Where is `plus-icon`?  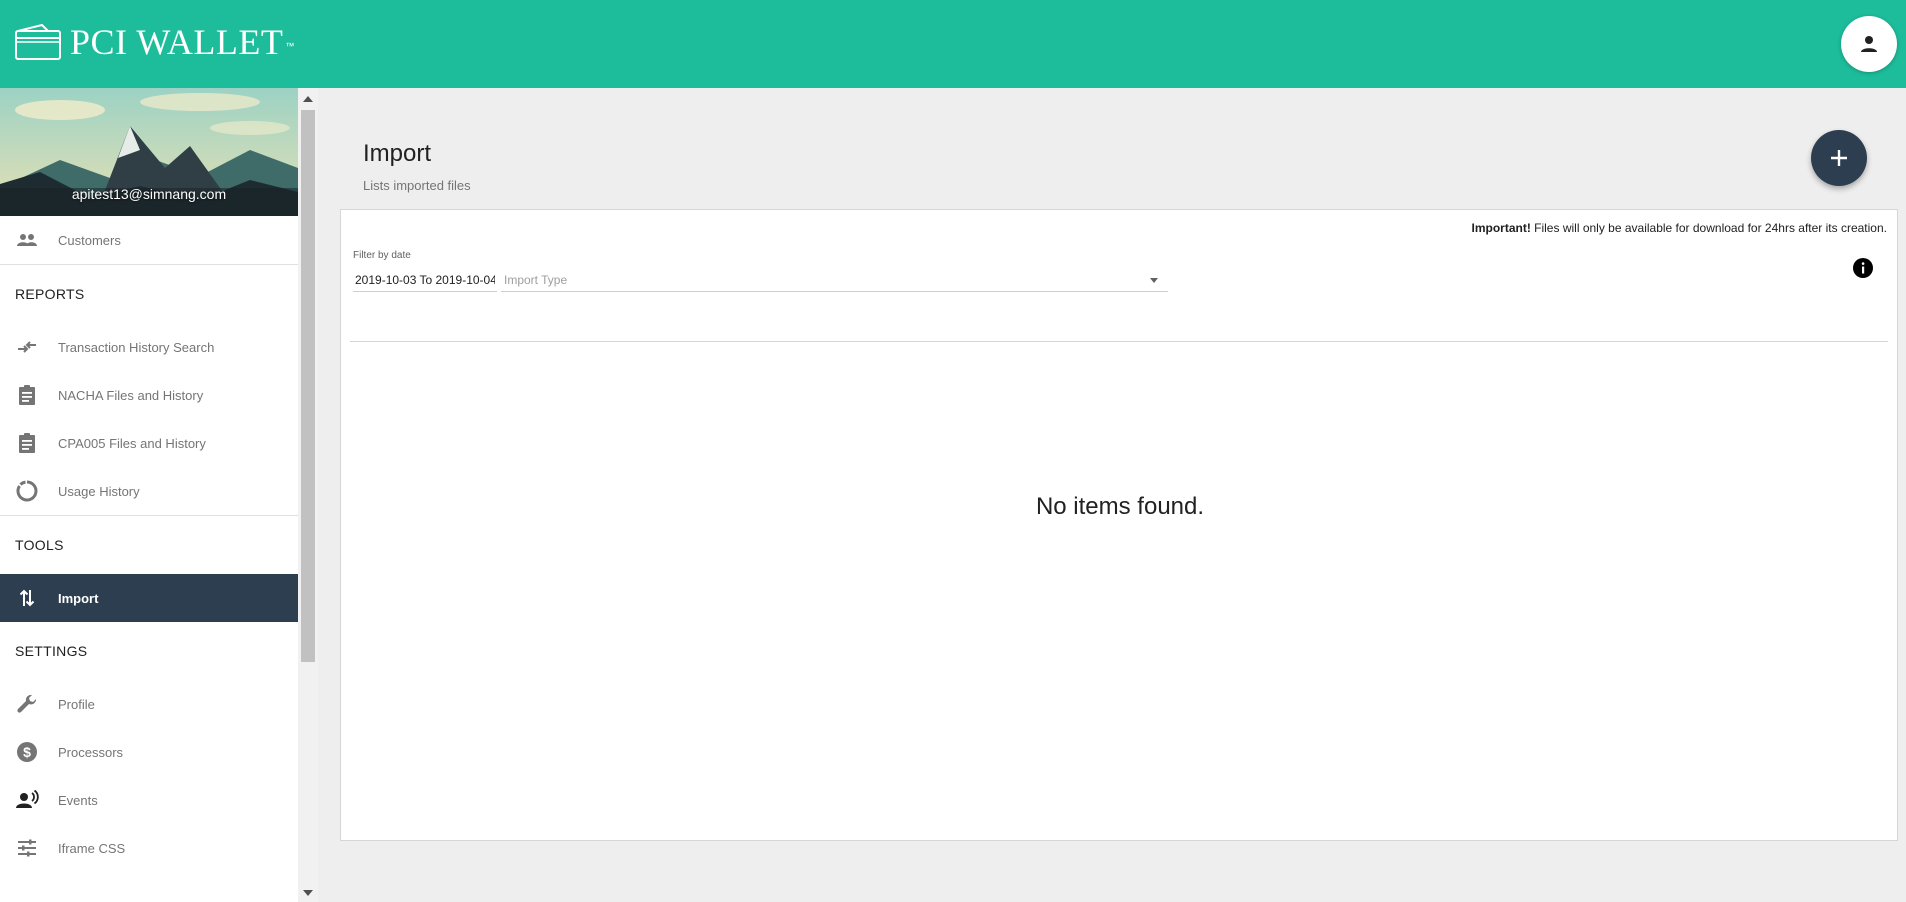 plus-icon is located at coordinates (1839, 158).